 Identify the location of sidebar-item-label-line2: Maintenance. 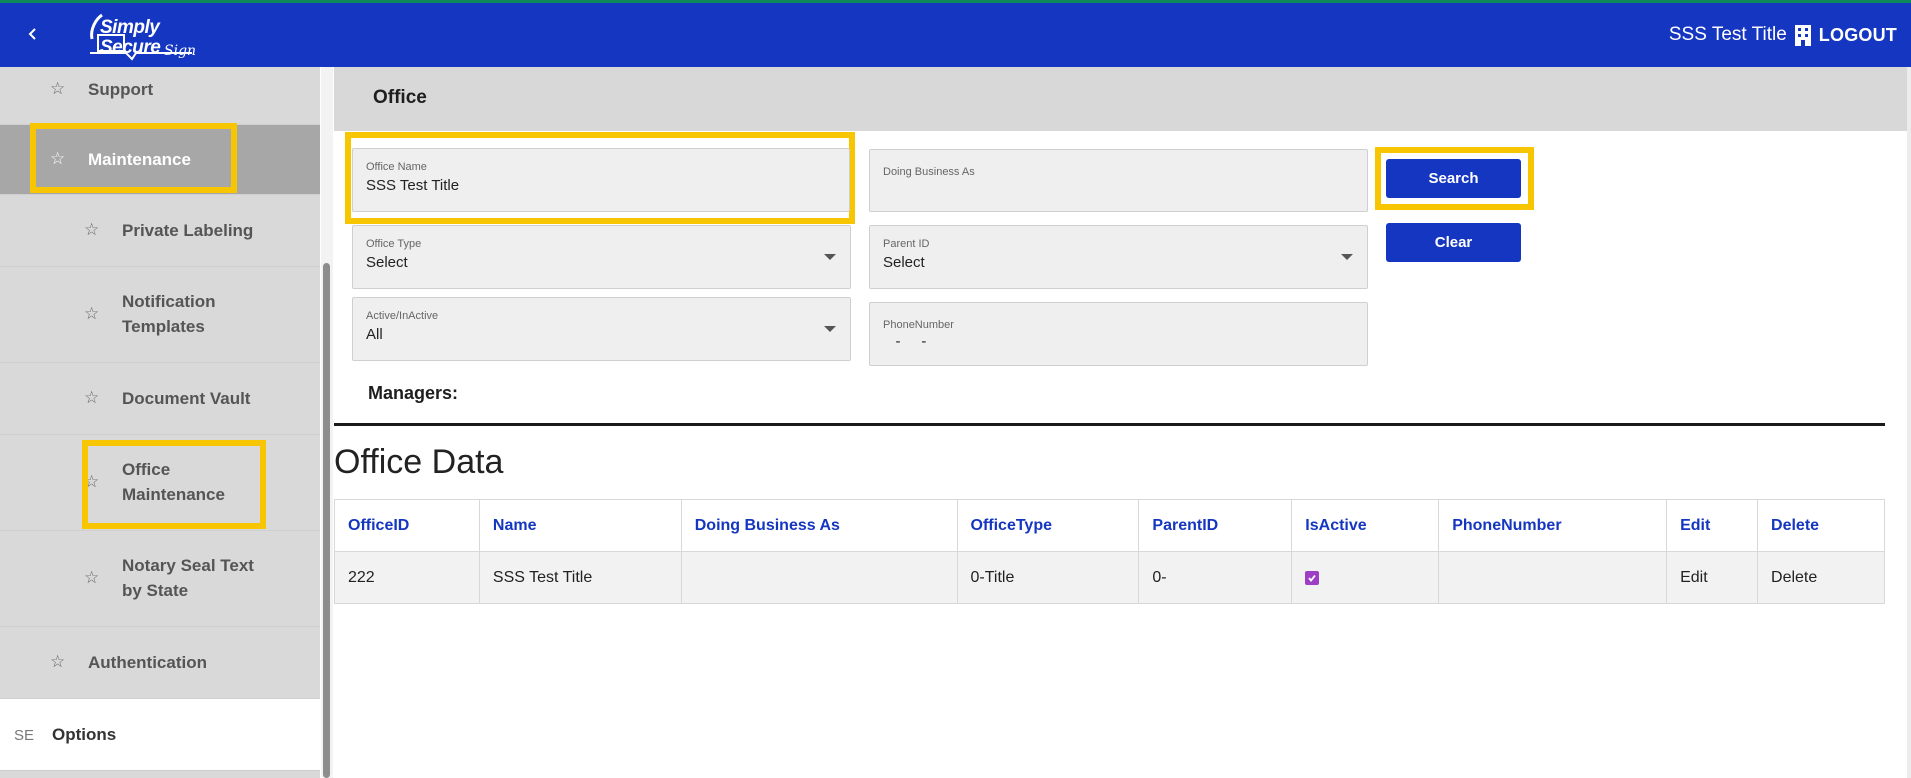
(173, 494).